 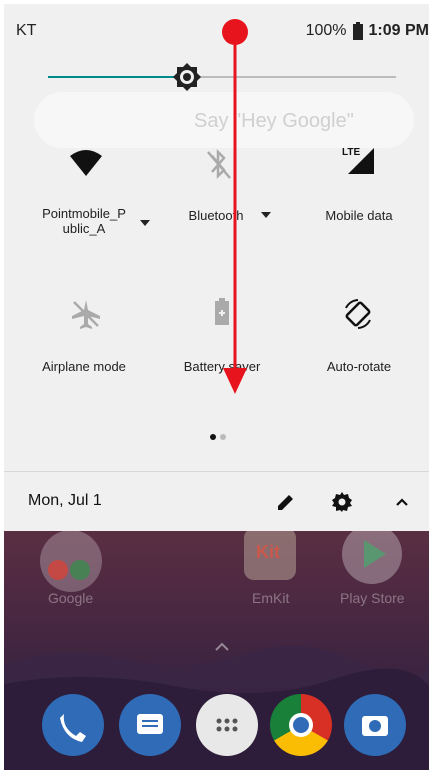 What do you see at coordinates (213, 437) in the screenshot?
I see `page-dot-active` at bounding box center [213, 437].